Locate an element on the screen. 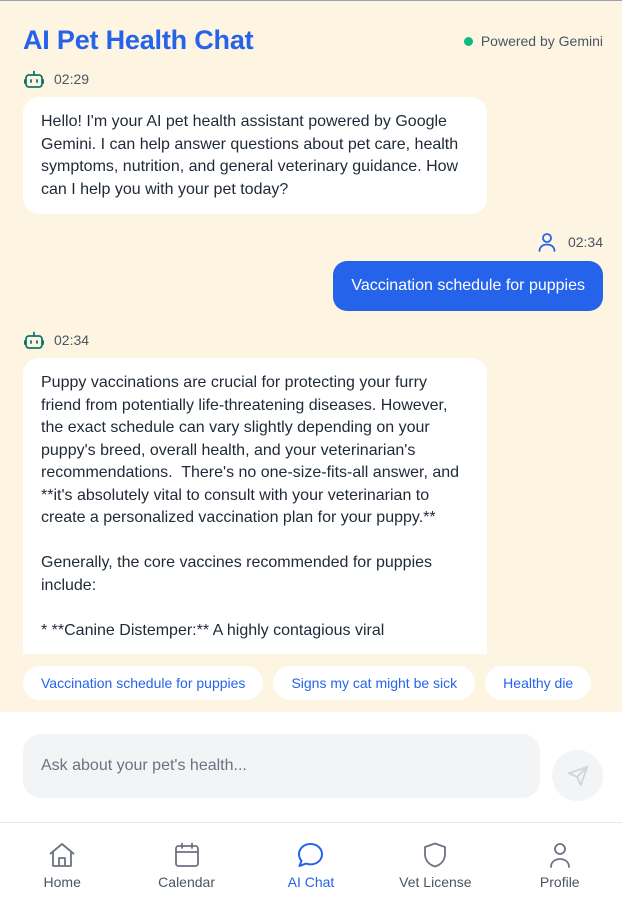  message-time: 02:29 is located at coordinates (72, 79).